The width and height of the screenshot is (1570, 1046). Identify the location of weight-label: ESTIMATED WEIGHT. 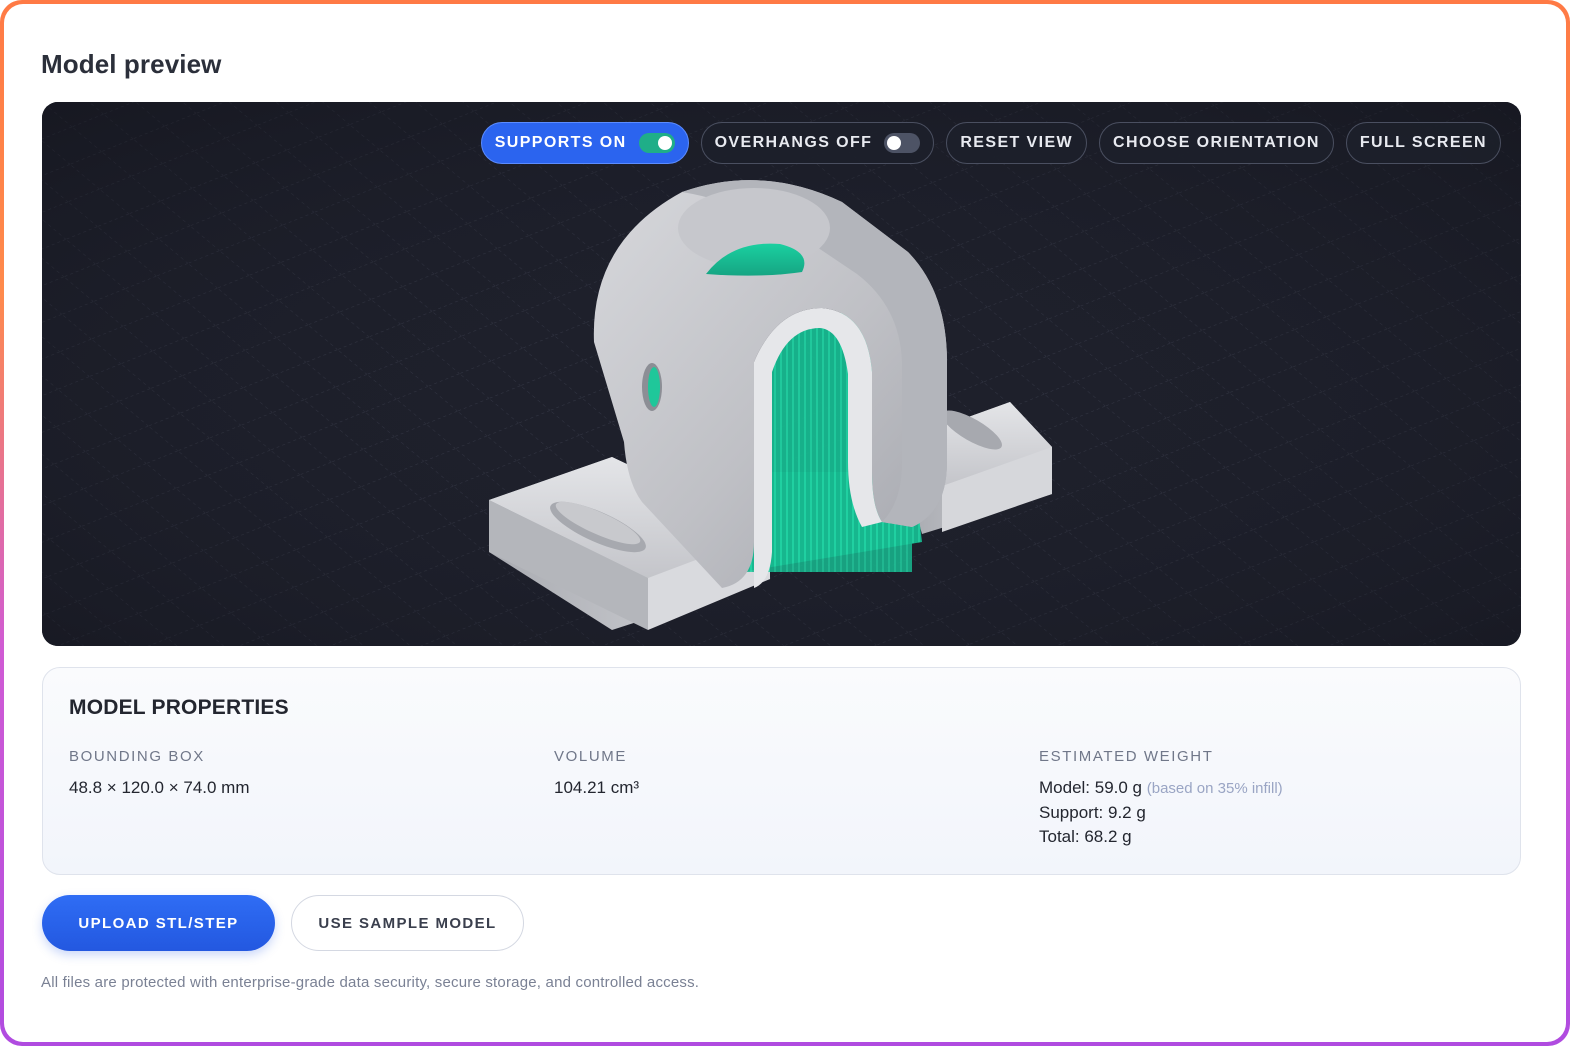
(1126, 756).